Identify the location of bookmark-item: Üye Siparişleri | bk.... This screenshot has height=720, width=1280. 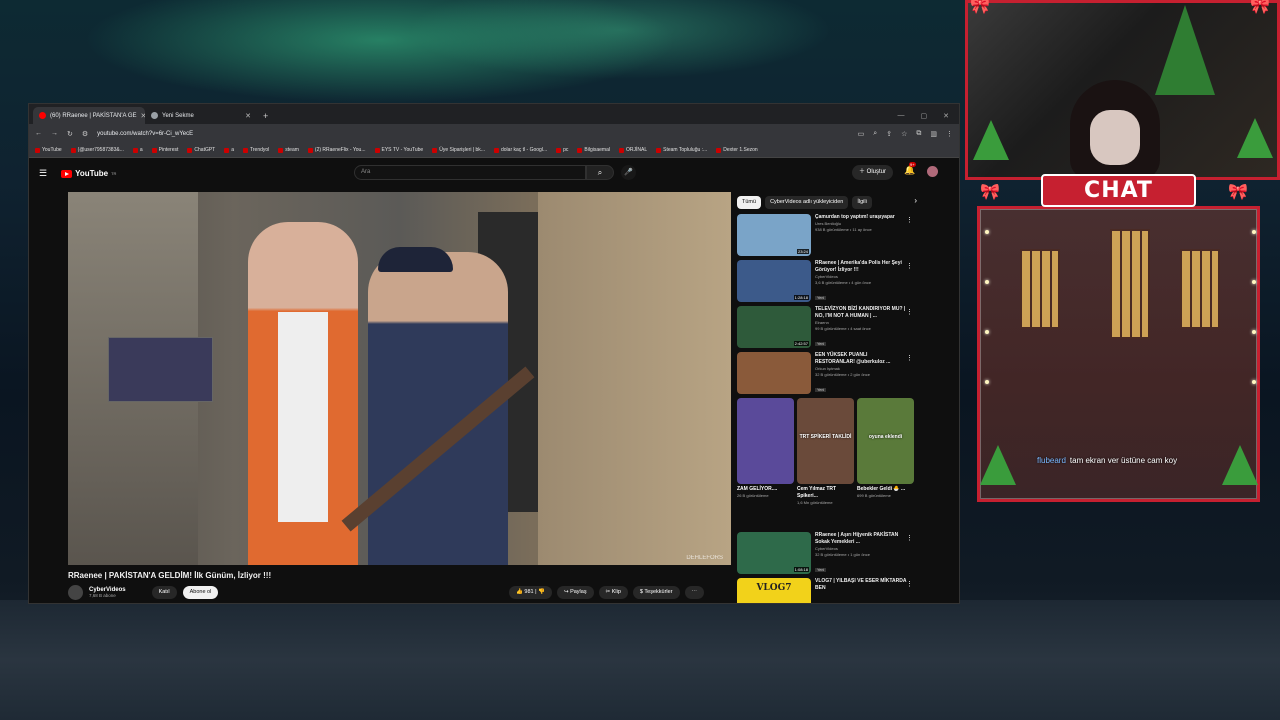
(458, 150).